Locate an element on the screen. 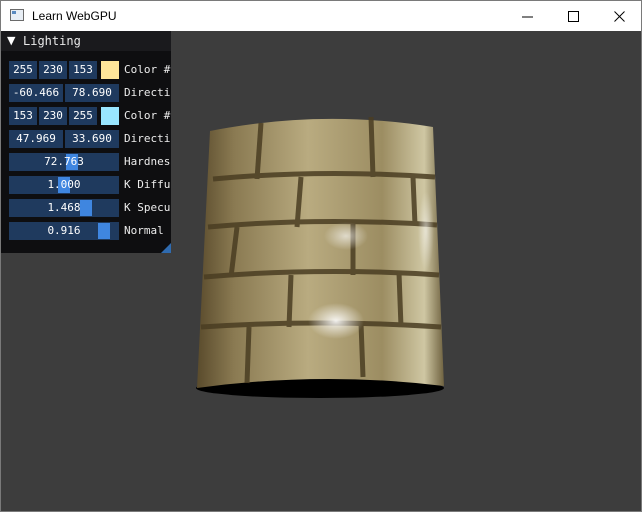 The image size is (642, 512). normal-label: Normal is located at coordinates (144, 230).